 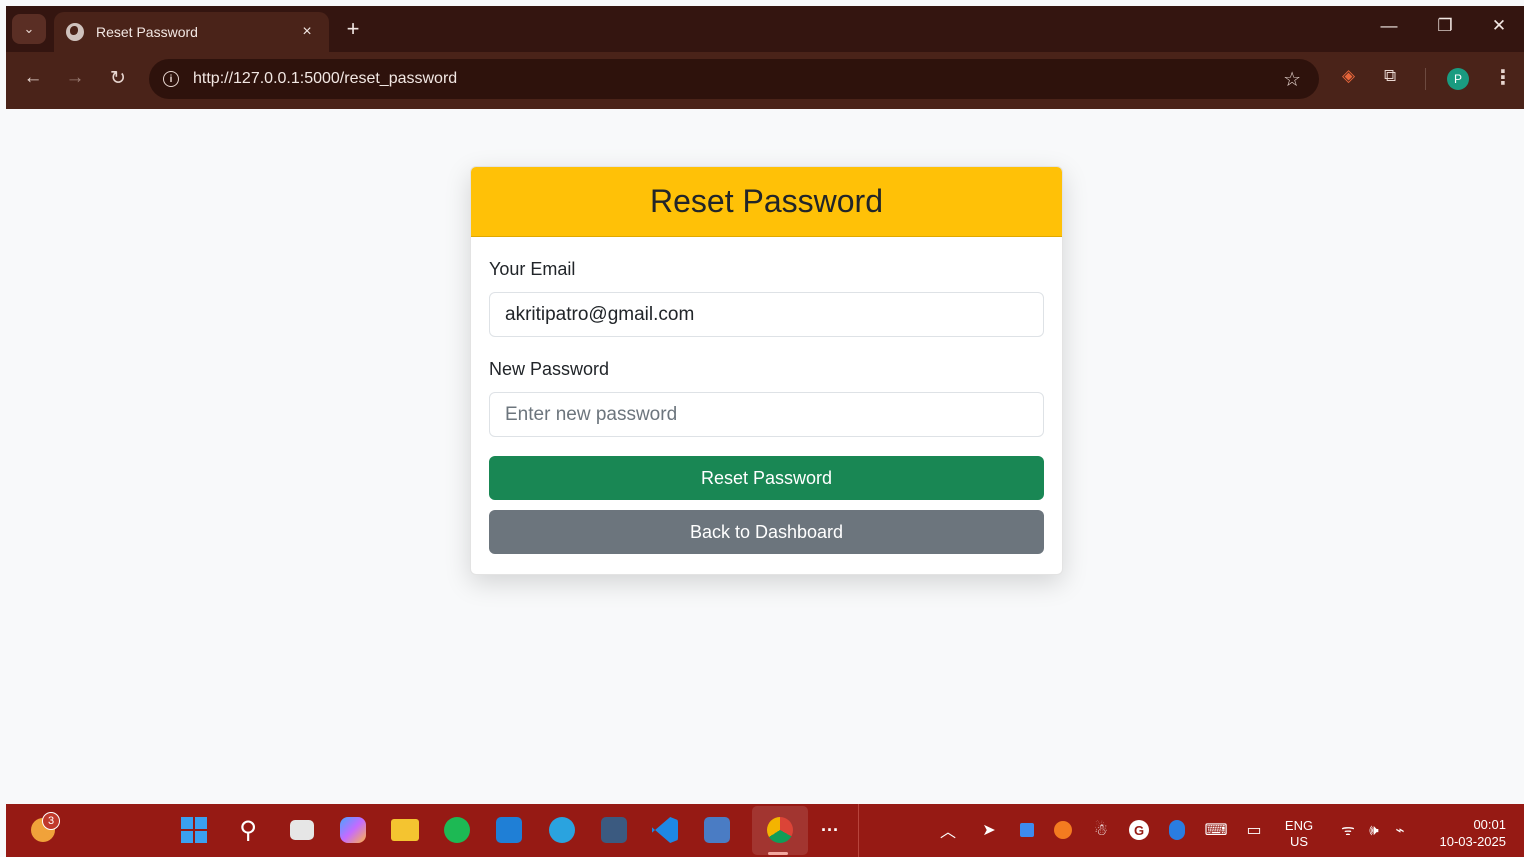 What do you see at coordinates (307, 32) in the screenshot?
I see `tab-close-icon: ×` at bounding box center [307, 32].